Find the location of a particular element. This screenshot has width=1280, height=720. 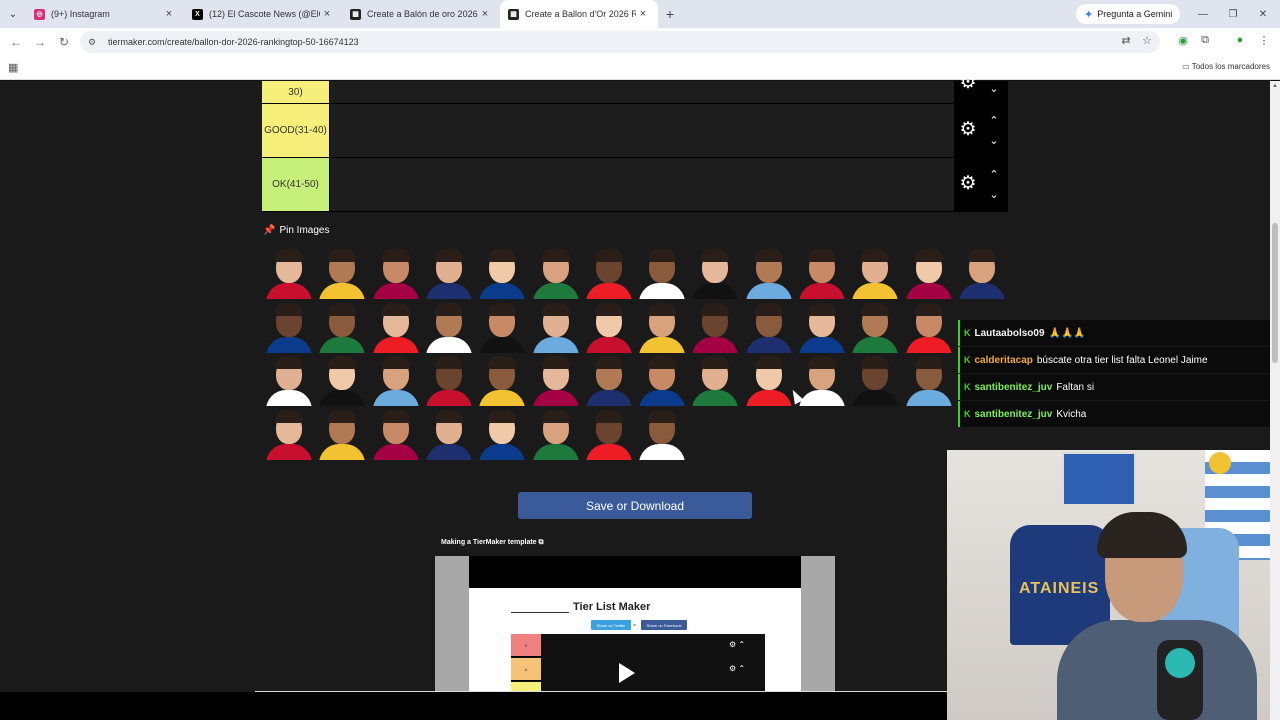

gemini-button: ✦ Pregunta a Gemini is located at coordinates (1128, 14).